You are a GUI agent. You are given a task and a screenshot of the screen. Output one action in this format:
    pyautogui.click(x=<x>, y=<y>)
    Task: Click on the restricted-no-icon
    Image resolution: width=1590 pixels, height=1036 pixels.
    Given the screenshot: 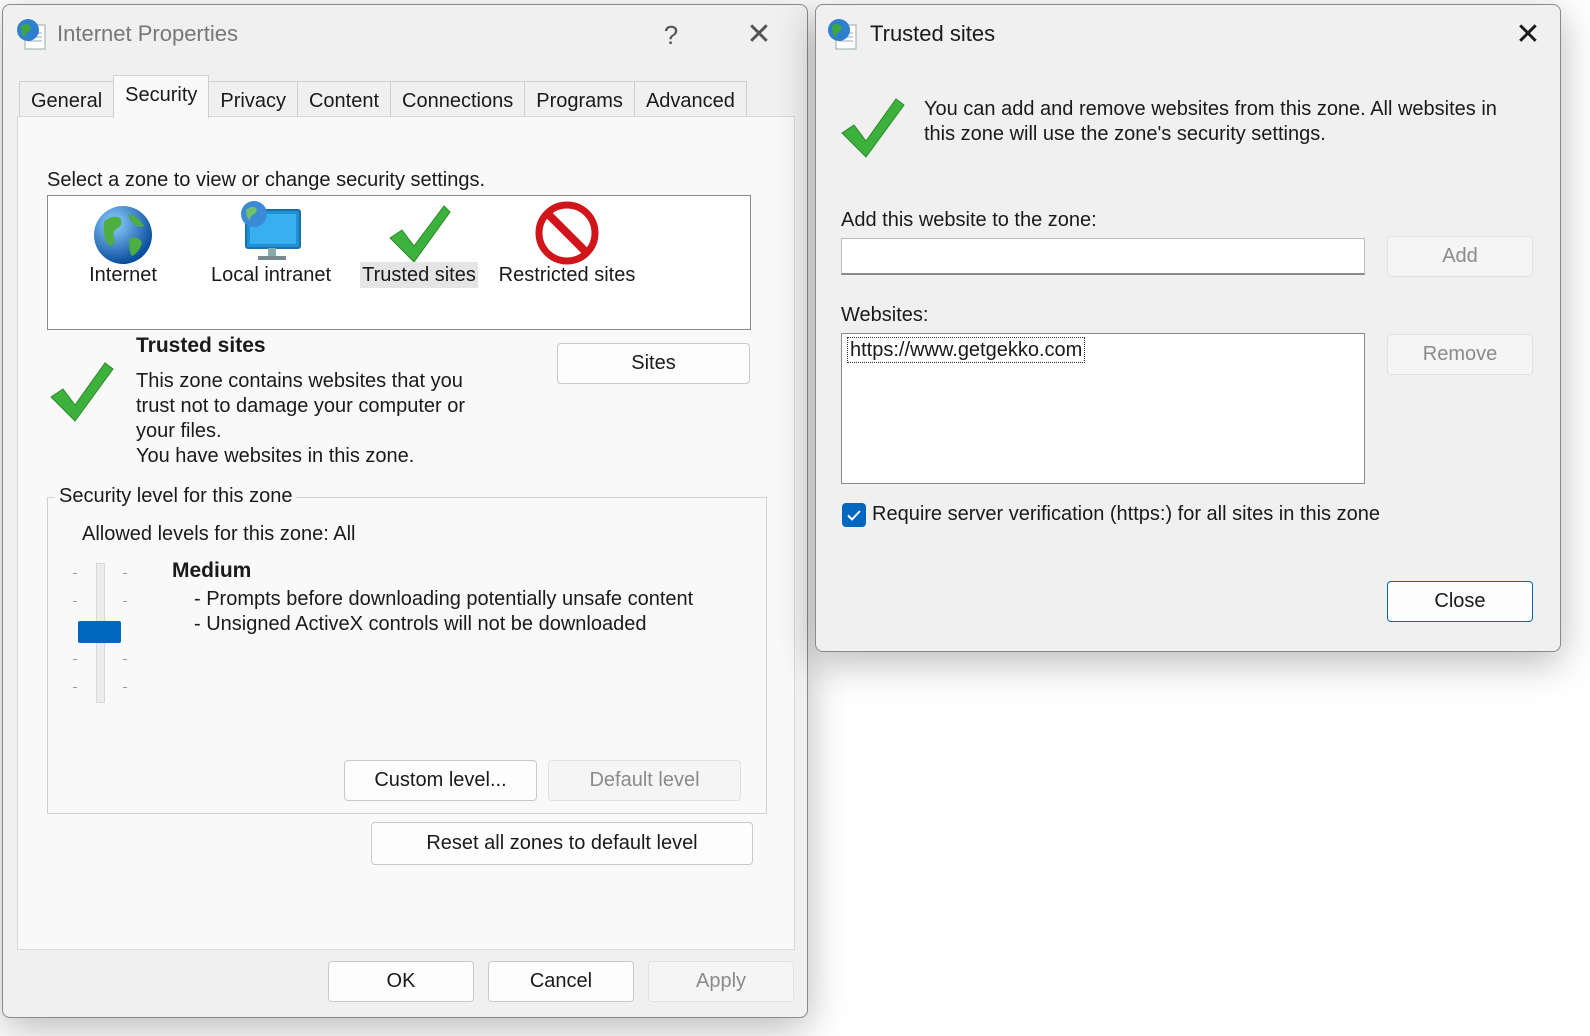 What is the action you would take?
    pyautogui.click(x=567, y=233)
    